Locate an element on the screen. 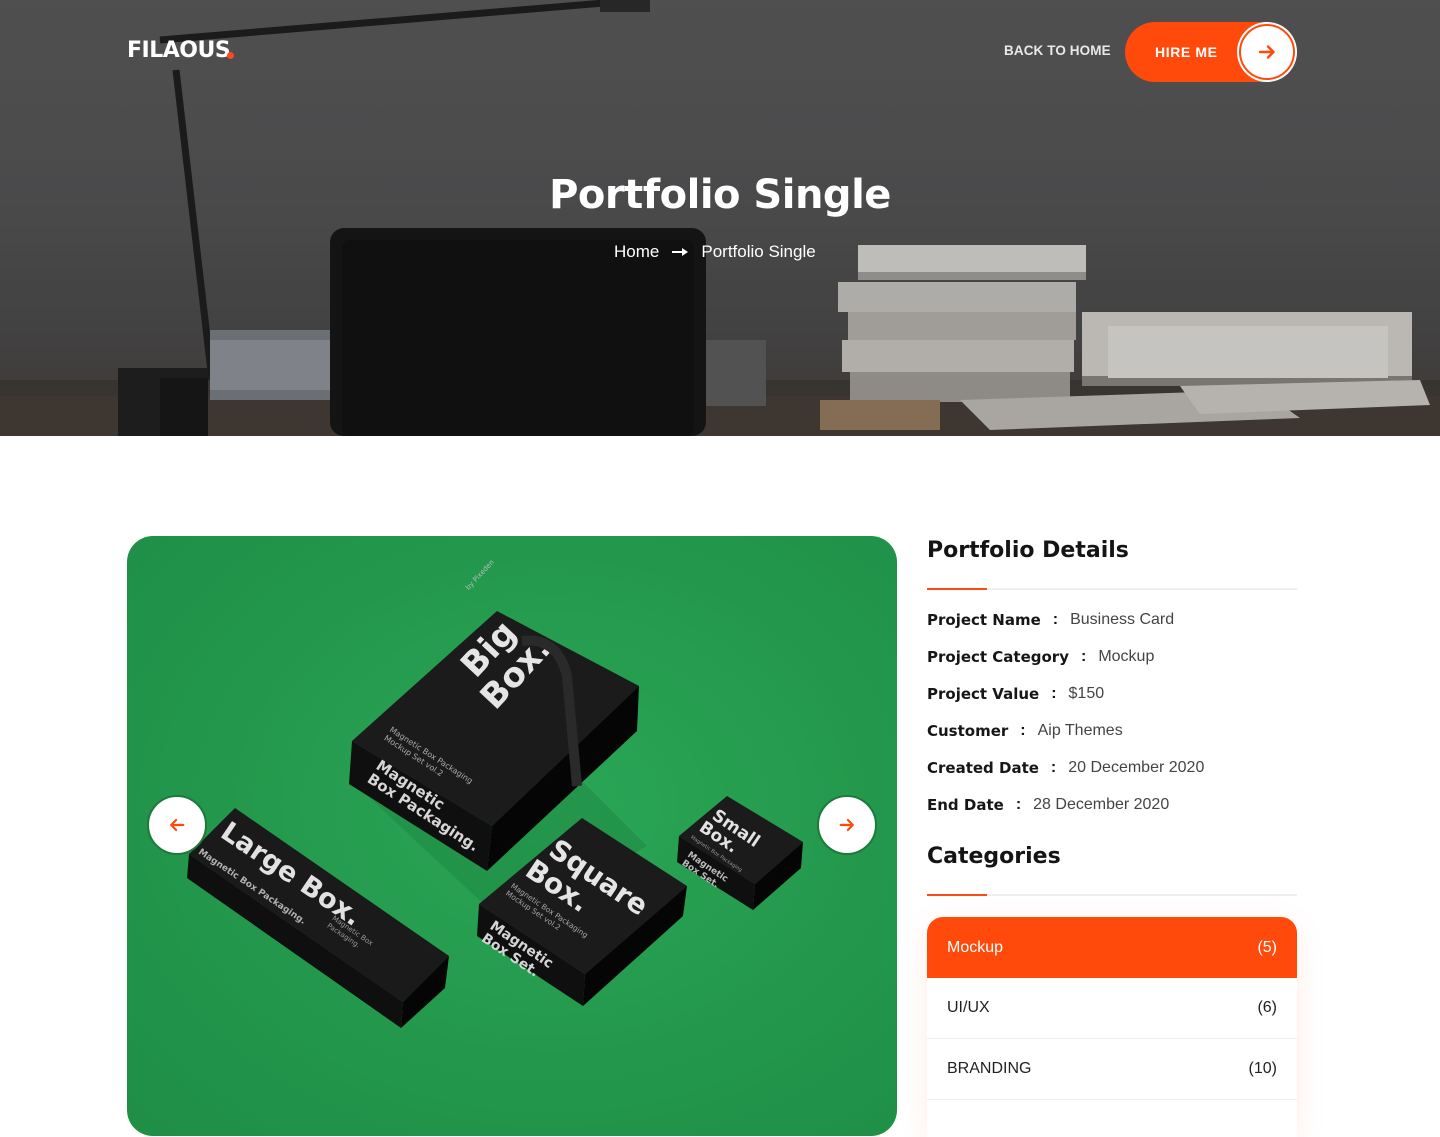 This screenshot has height=1137, width=1440. hire-me-button: HIRE ME is located at coordinates (1211, 52).